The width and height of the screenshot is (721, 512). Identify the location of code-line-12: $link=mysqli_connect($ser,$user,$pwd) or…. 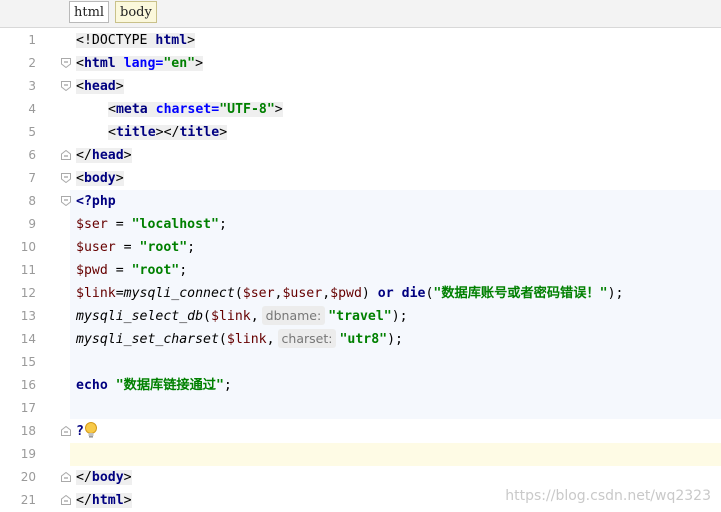
(349, 293).